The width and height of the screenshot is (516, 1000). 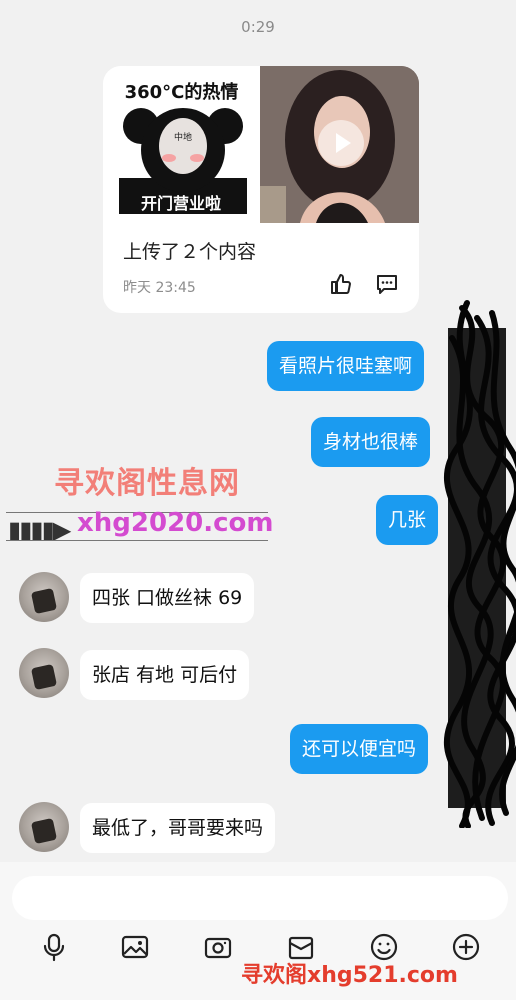 What do you see at coordinates (218, 947) in the screenshot?
I see `camera-icon` at bounding box center [218, 947].